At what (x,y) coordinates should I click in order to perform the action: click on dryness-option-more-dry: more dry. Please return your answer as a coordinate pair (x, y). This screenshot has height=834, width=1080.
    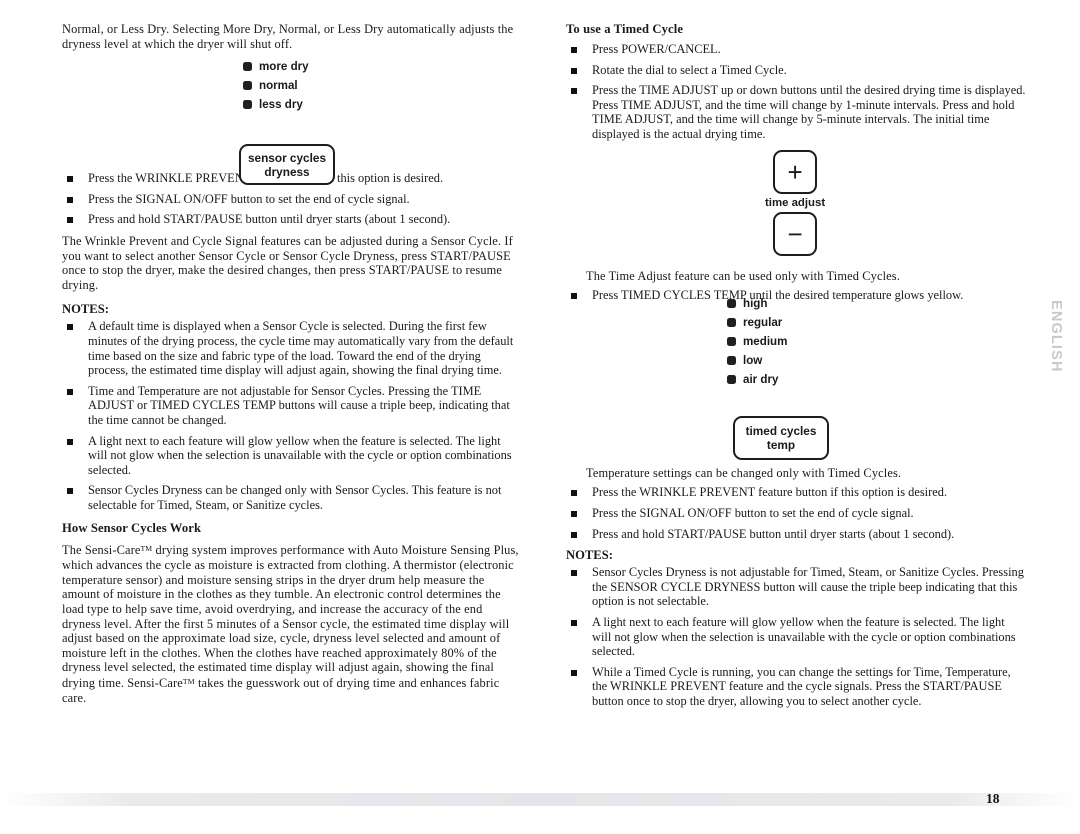
    Looking at the image, I should click on (276, 66).